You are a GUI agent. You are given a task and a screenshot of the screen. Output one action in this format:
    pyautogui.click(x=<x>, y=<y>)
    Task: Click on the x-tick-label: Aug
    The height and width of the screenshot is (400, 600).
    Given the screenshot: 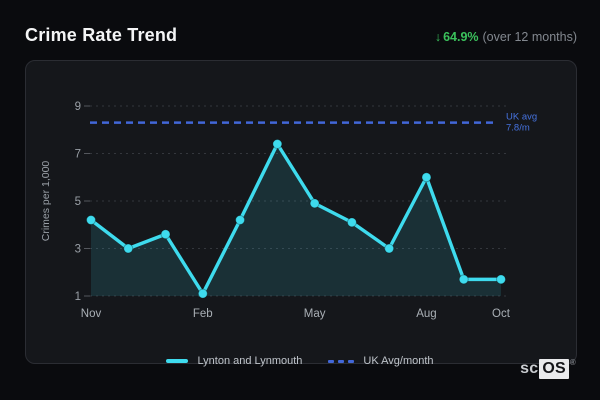 What is the action you would take?
    pyautogui.click(x=426, y=314)
    